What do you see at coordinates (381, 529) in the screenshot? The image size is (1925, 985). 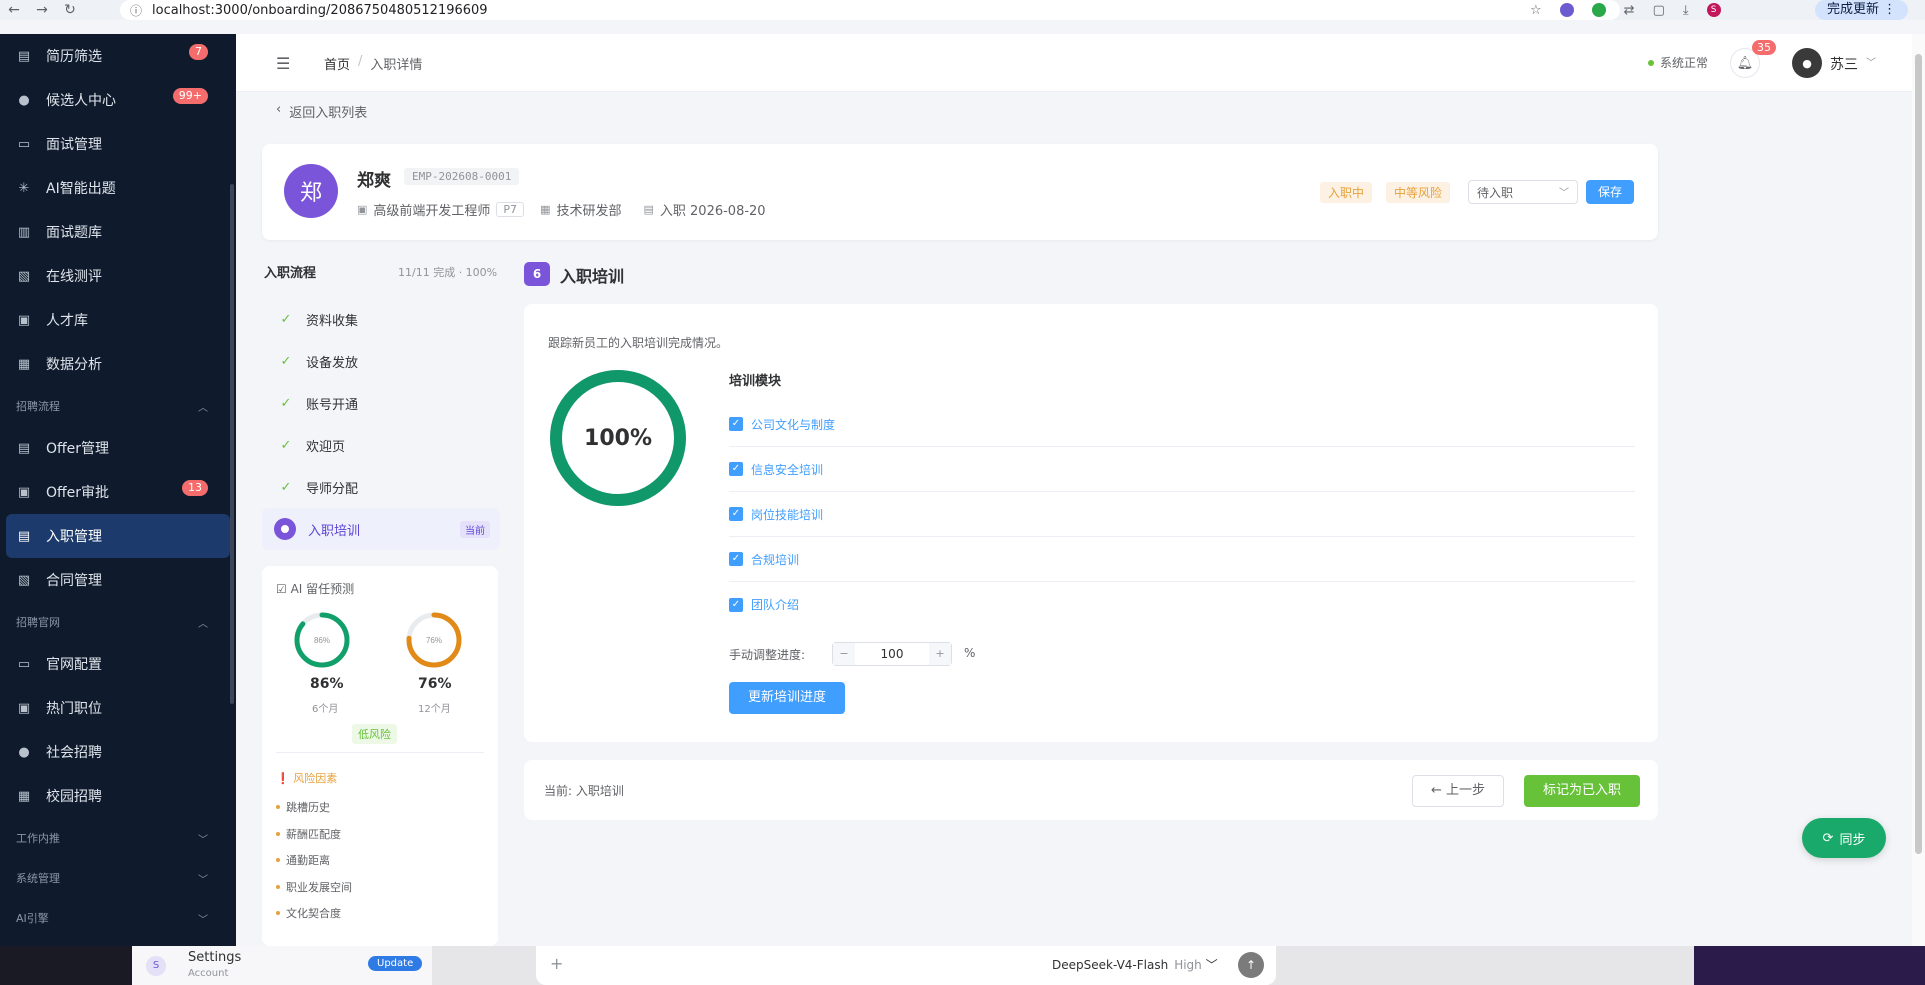 I see `flow-step-current: 入职培训 当前` at bounding box center [381, 529].